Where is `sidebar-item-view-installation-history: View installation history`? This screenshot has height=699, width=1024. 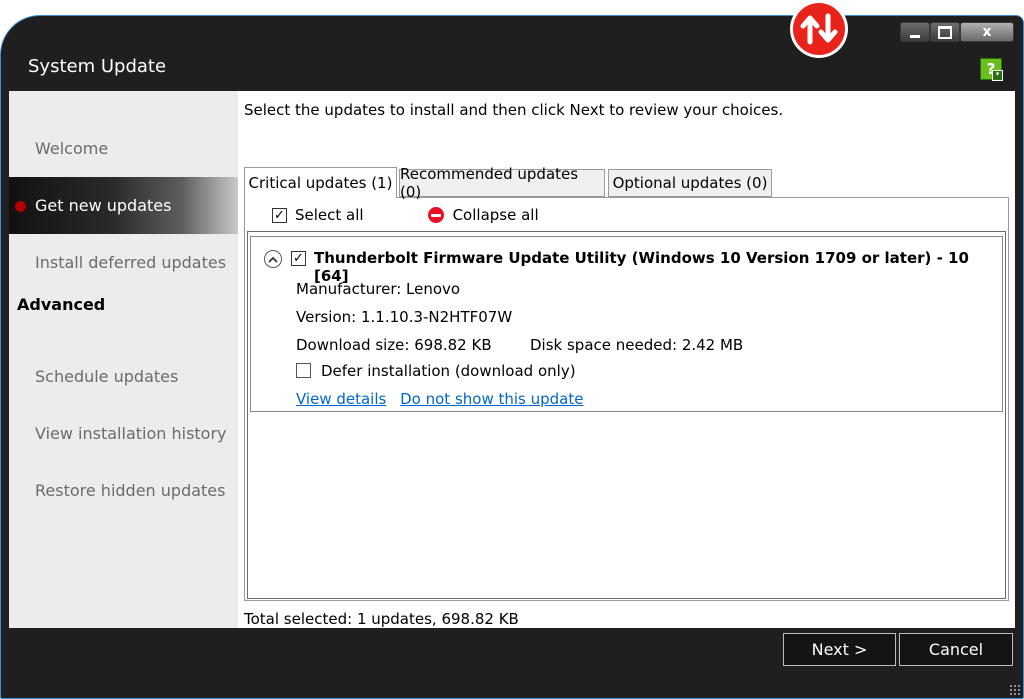
sidebar-item-view-installation-history: View installation history is located at coordinates (123, 433).